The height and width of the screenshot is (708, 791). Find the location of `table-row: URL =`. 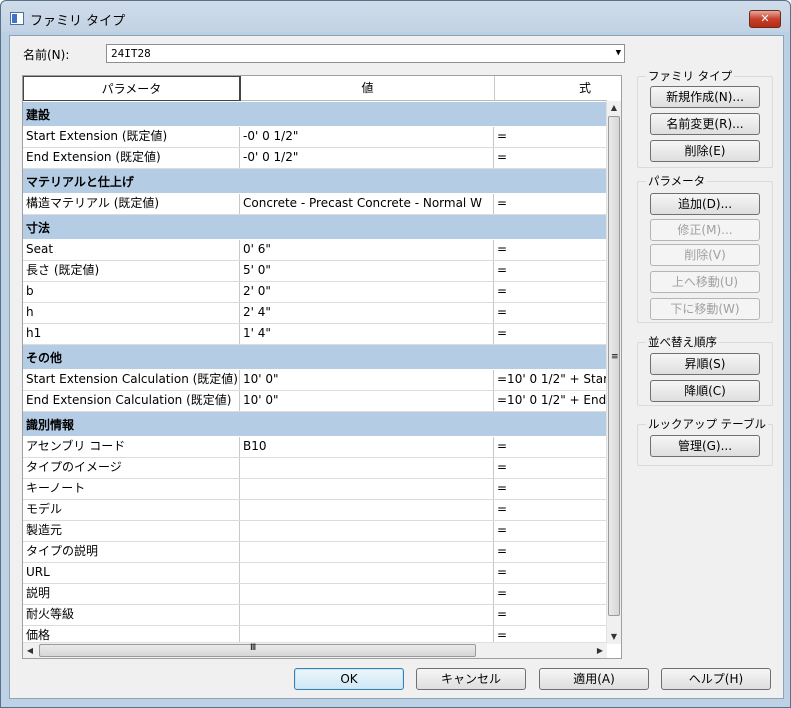

table-row: URL = is located at coordinates (315, 573).